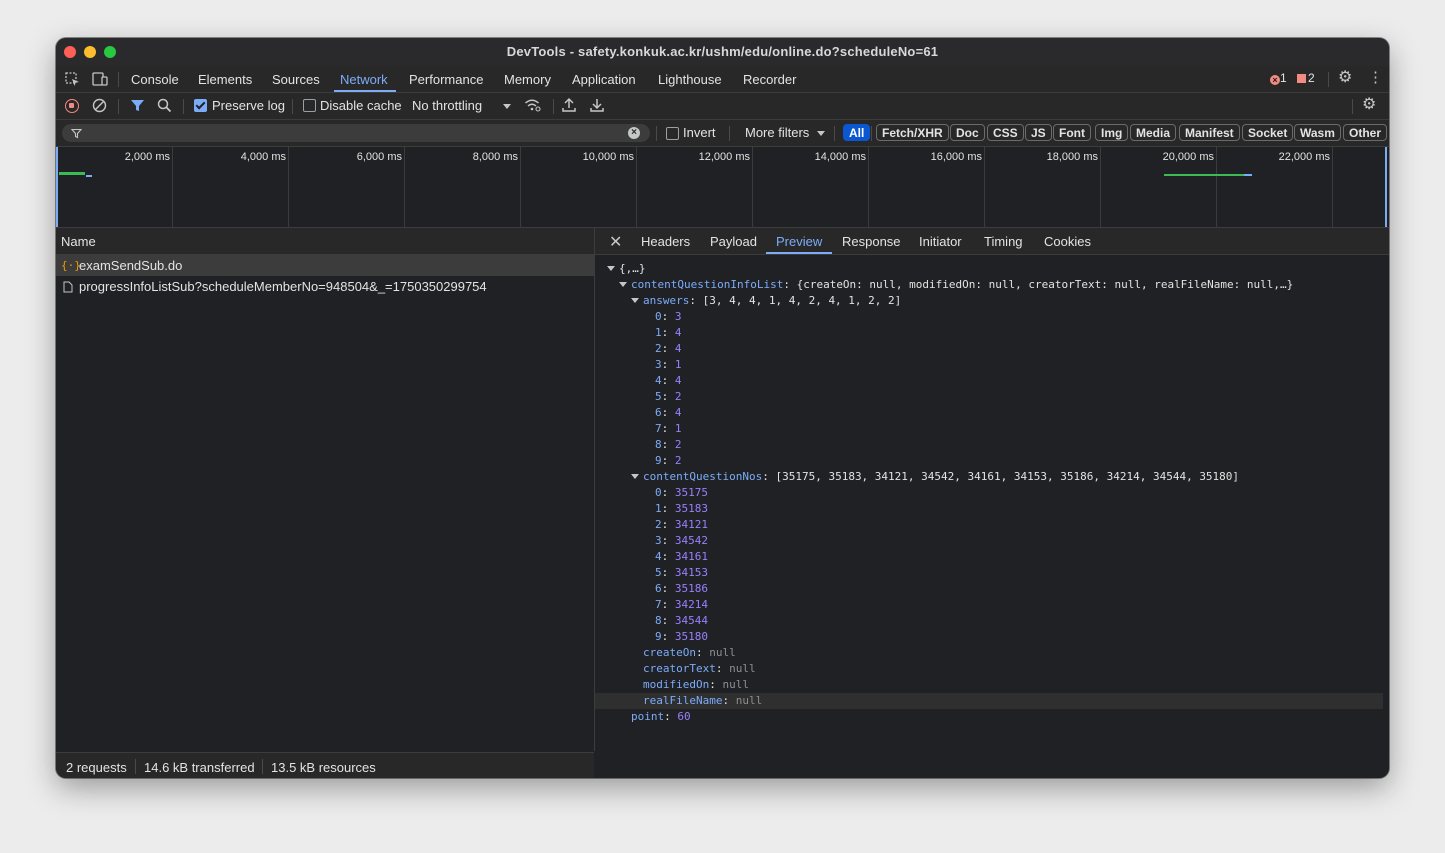 Image resolution: width=1445 pixels, height=853 pixels. I want to click on tab-lighthouse: Lighthouse, so click(690, 79).